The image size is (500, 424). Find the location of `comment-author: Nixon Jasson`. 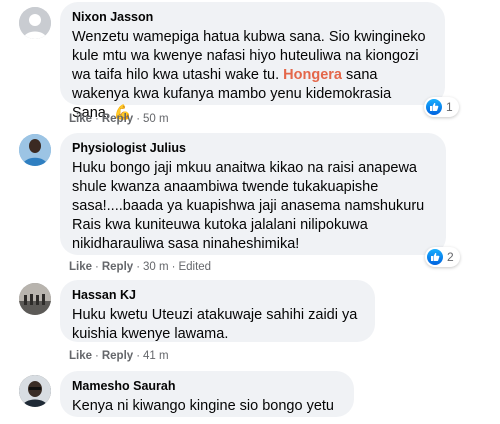

comment-author: Nixon Jasson is located at coordinates (252, 17).